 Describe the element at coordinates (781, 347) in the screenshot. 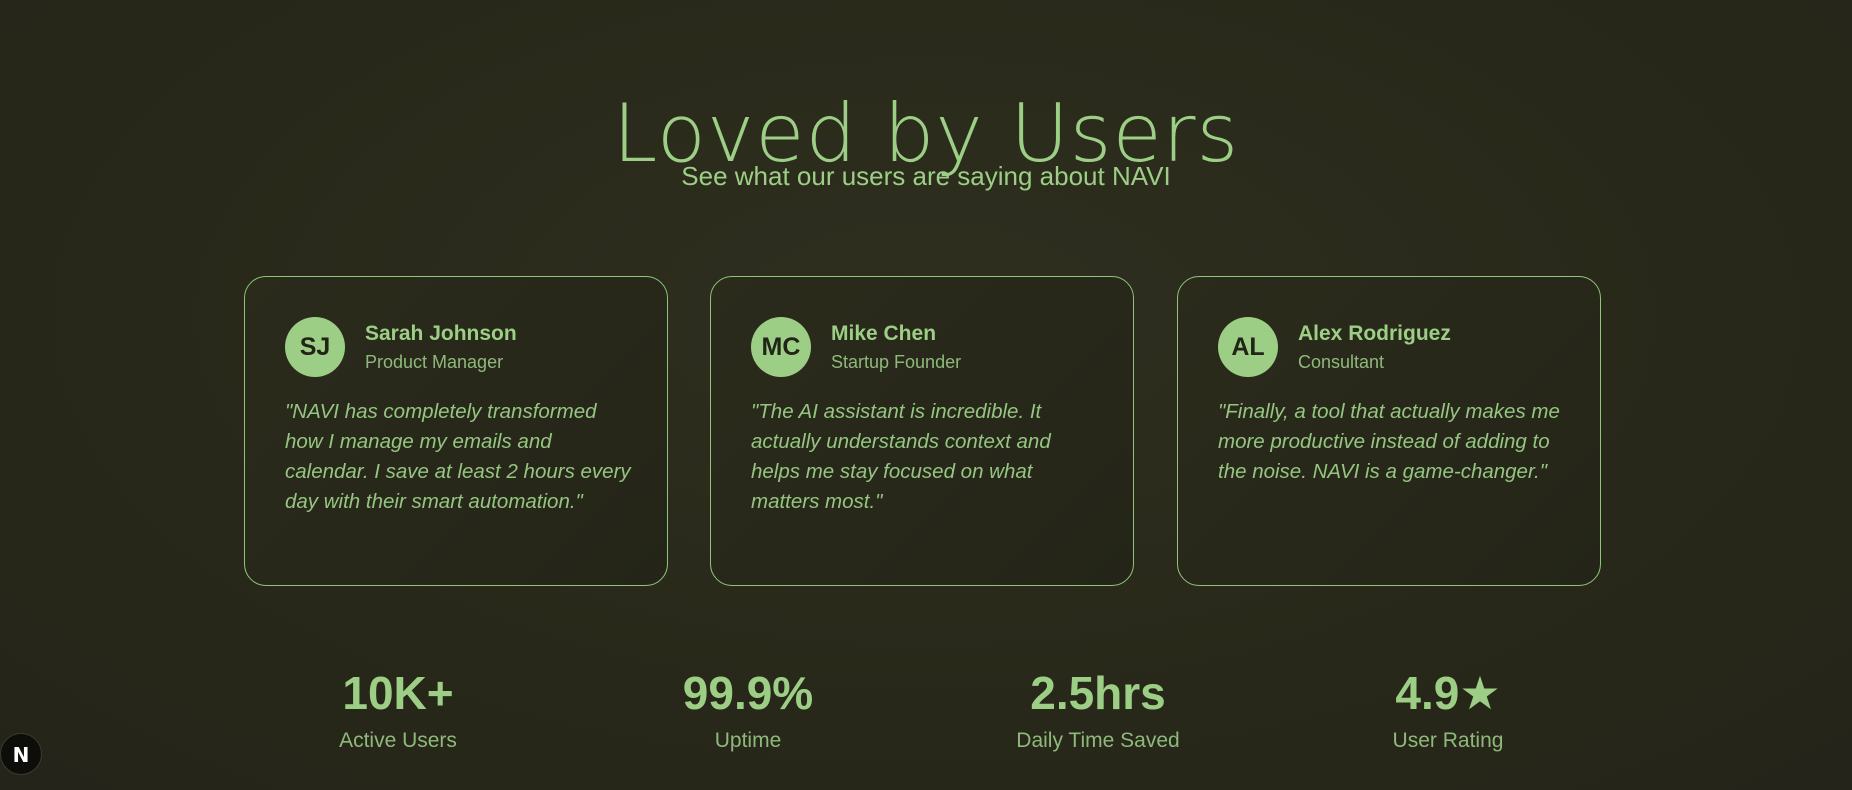

I see `avatar: MC` at that location.